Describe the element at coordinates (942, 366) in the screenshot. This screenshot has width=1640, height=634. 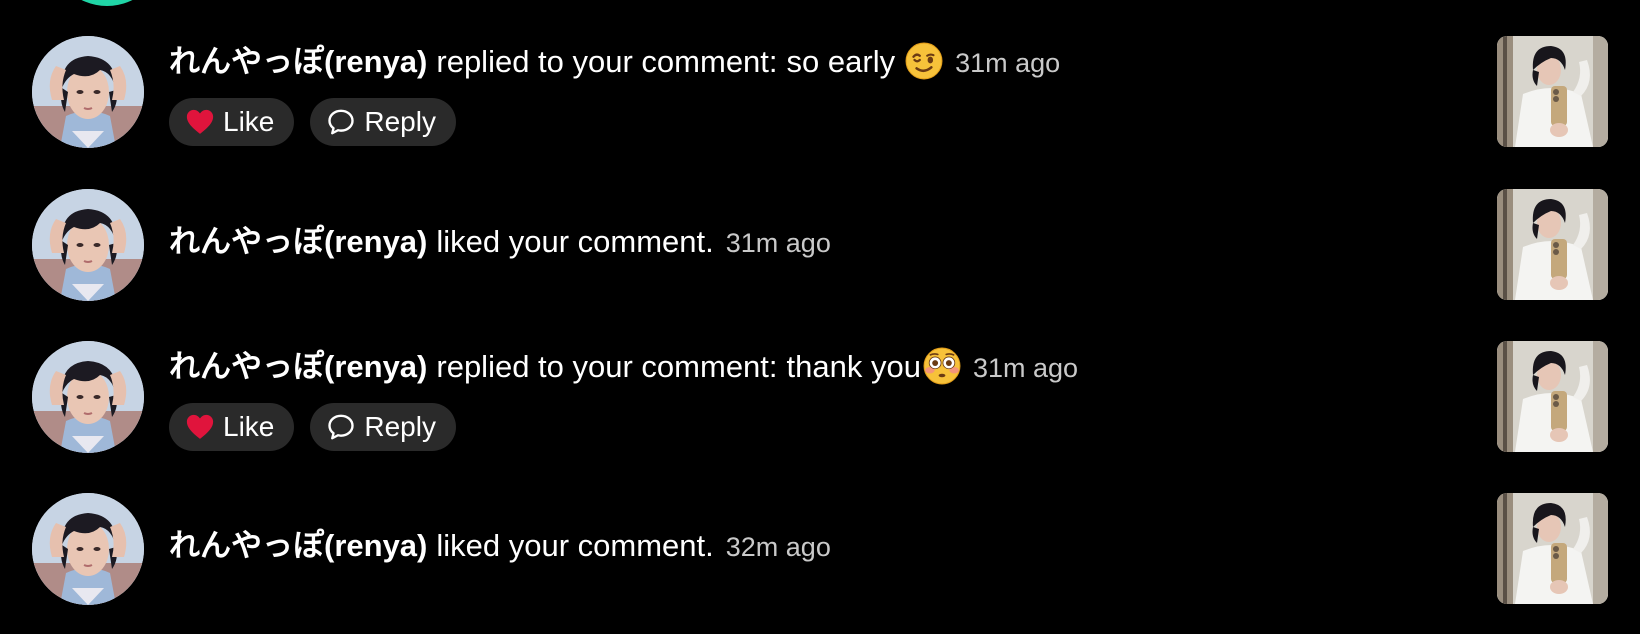
I see `flushed-face-emoji` at that location.